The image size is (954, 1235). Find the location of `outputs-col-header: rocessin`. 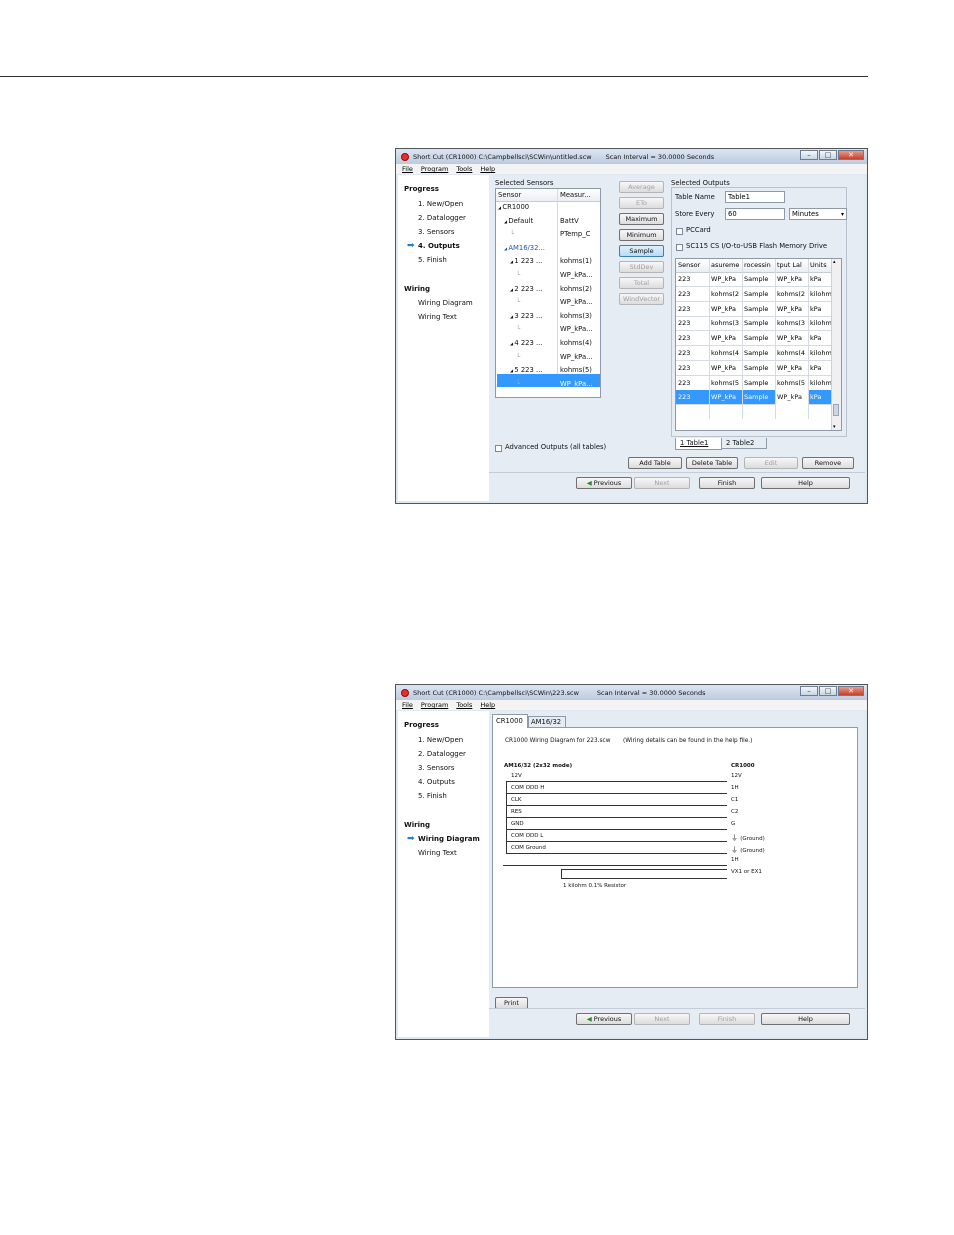

outputs-col-header: rocessin is located at coordinates (759, 266).